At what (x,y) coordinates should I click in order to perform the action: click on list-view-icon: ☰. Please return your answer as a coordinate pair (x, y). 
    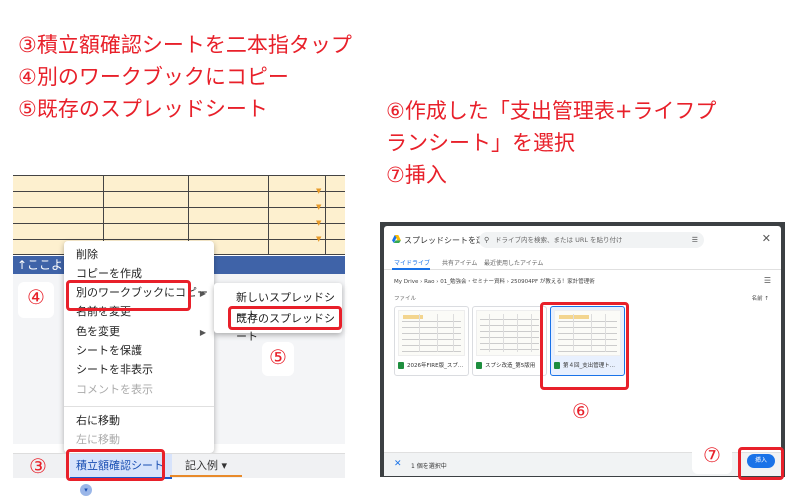
    Looking at the image, I should click on (767, 280).